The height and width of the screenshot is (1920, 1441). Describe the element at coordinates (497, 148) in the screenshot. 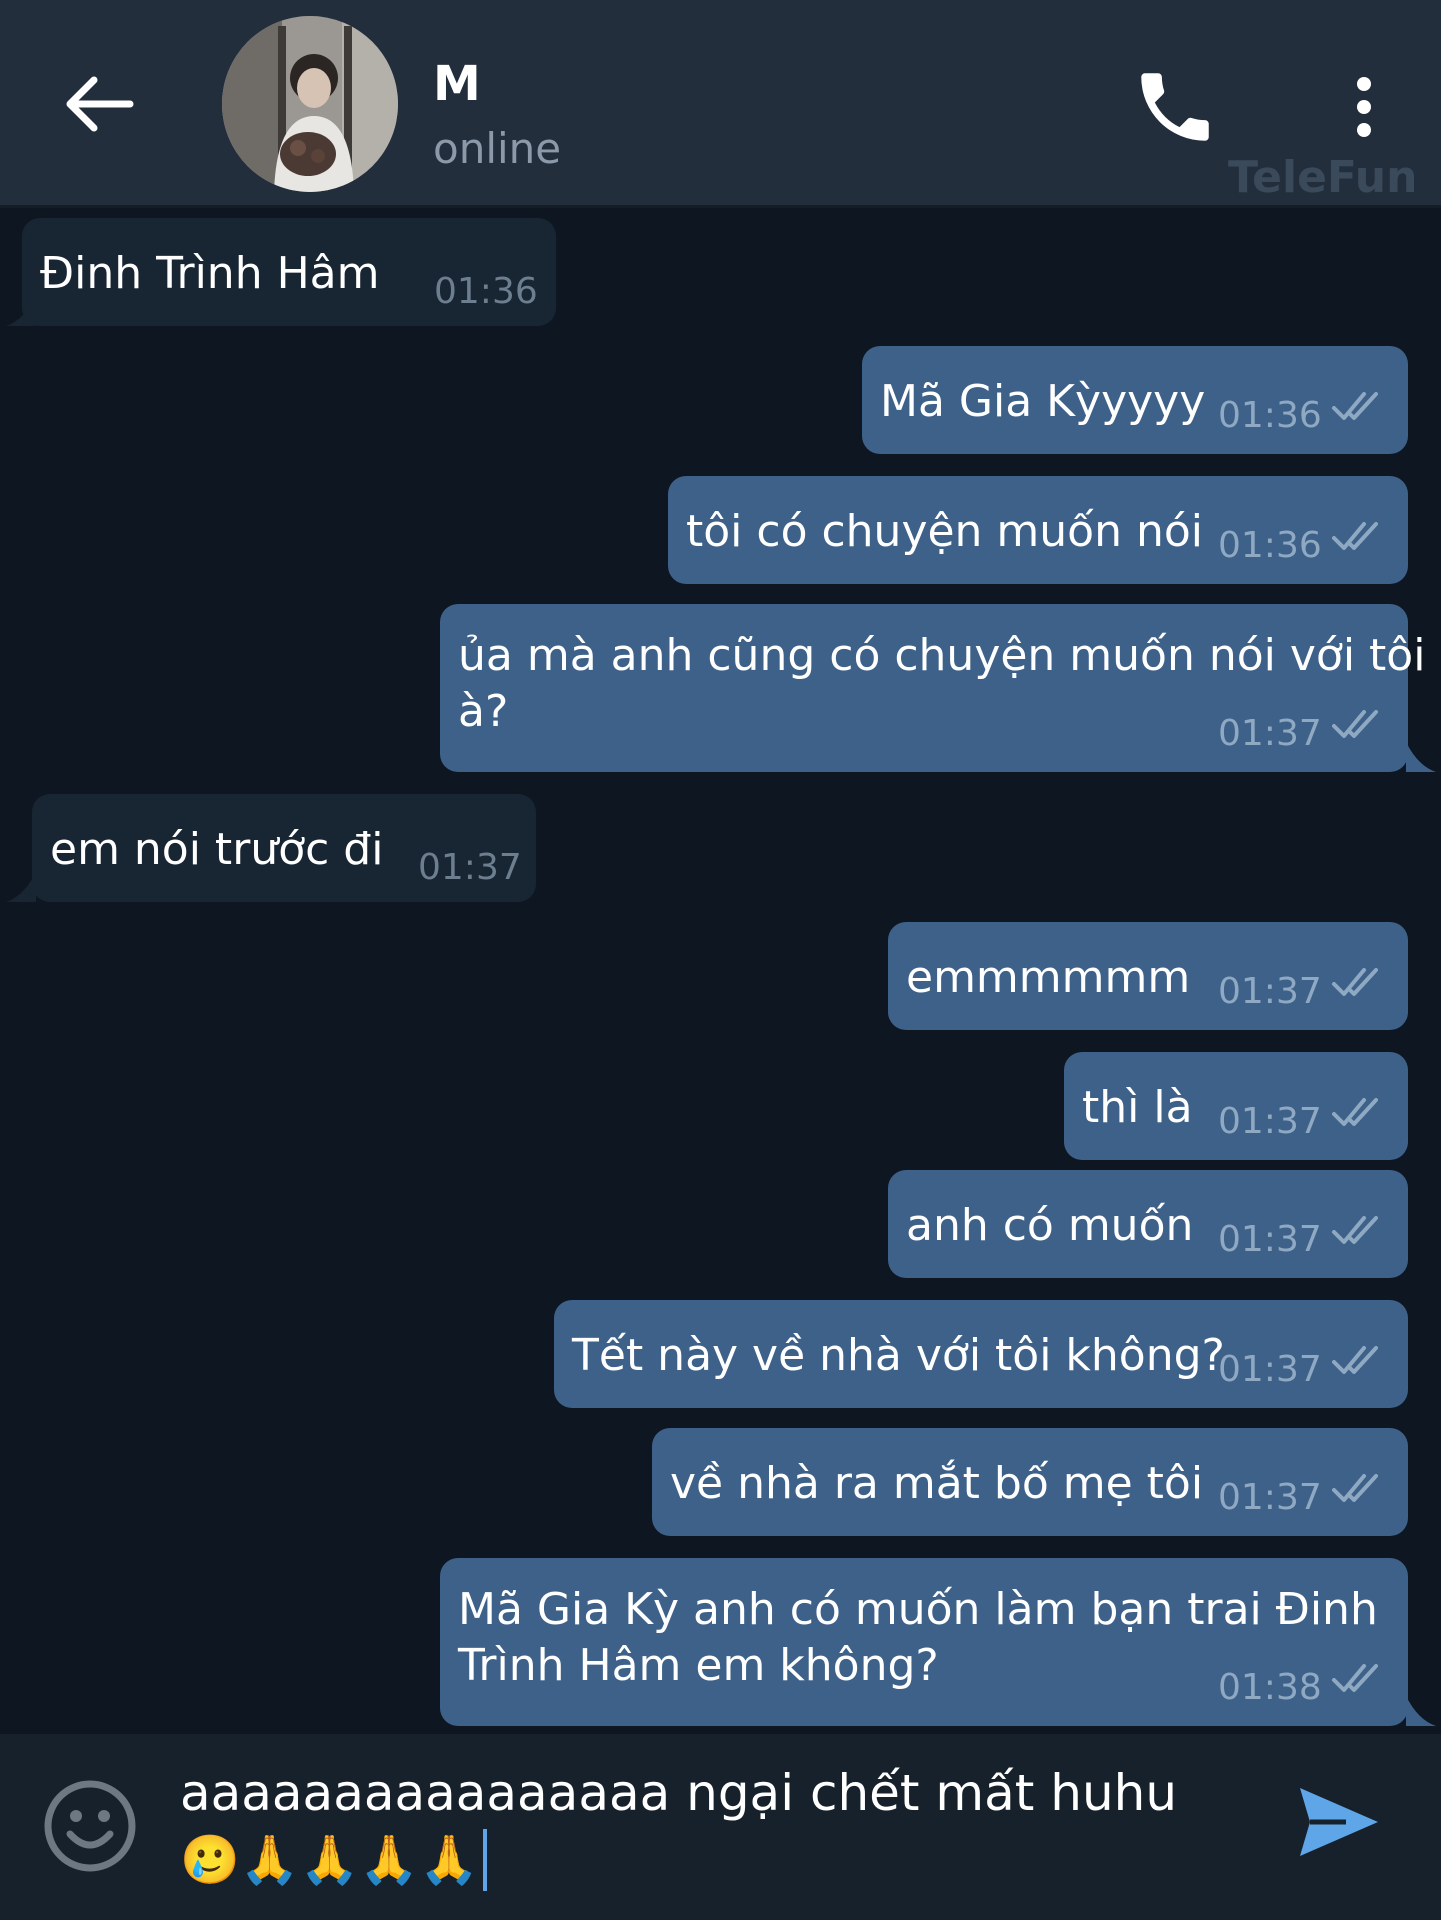

I see `contact-status: online` at that location.